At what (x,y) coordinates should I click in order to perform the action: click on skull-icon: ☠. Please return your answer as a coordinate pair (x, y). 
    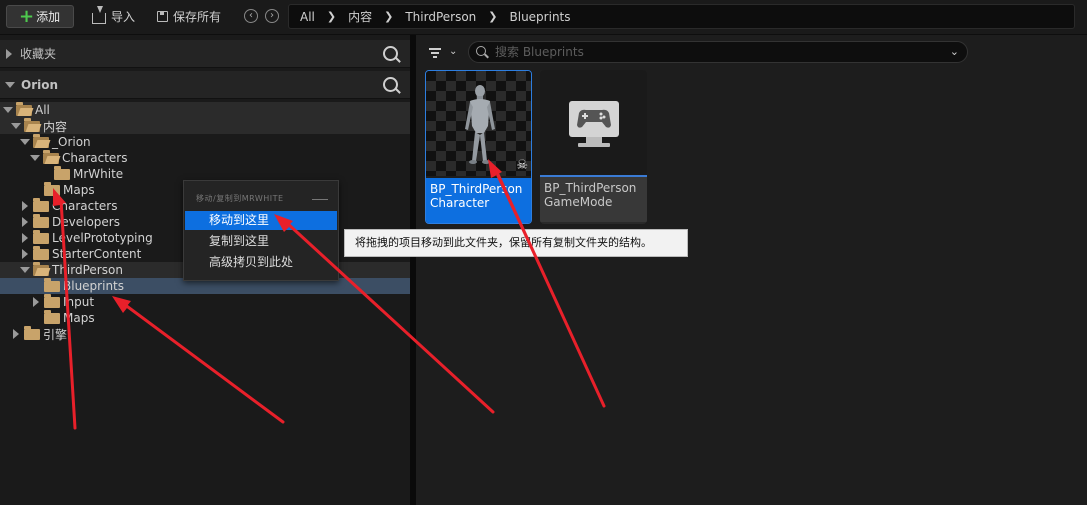
    Looking at the image, I should click on (522, 165).